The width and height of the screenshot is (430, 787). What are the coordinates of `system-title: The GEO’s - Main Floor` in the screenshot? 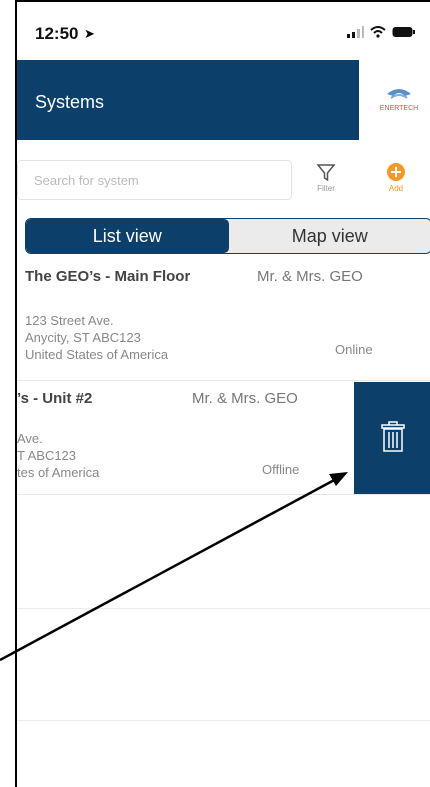 It's located at (108, 276).